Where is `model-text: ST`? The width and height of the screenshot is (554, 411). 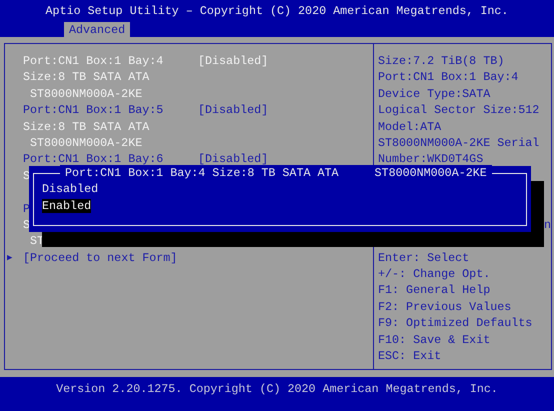 model-text: ST is located at coordinates (37, 241).